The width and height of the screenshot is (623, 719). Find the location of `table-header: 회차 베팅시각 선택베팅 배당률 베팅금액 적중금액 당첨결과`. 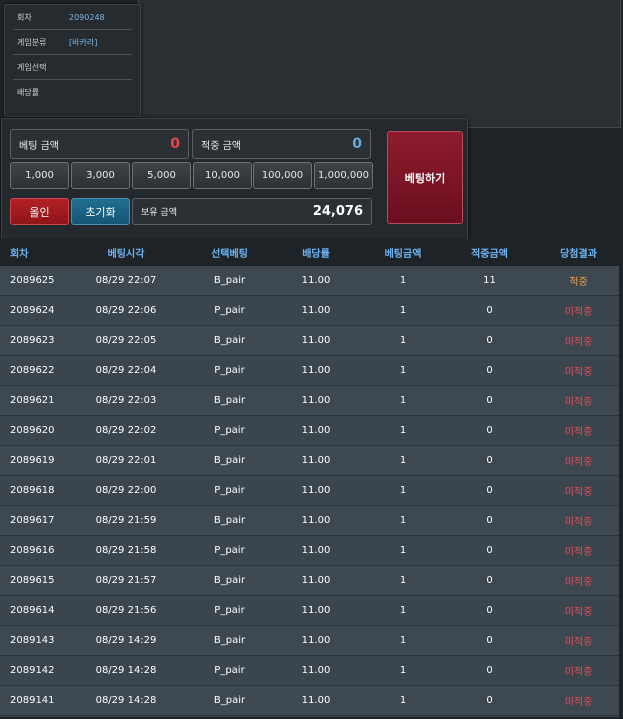

table-header: 회차 베팅시각 선택베팅 배당률 베팅금액 적중금액 당첨결과 is located at coordinates (309, 252).